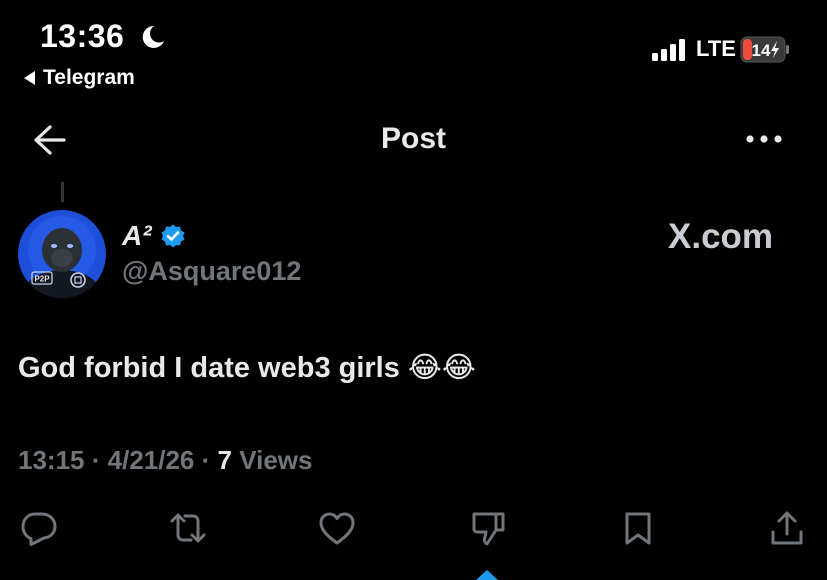  I want to click on reply-icon, so click(39, 529).